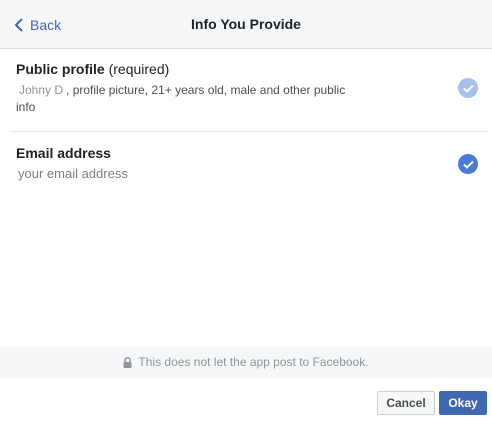 This screenshot has height=422, width=492. I want to click on okay-button: Okay, so click(463, 403).